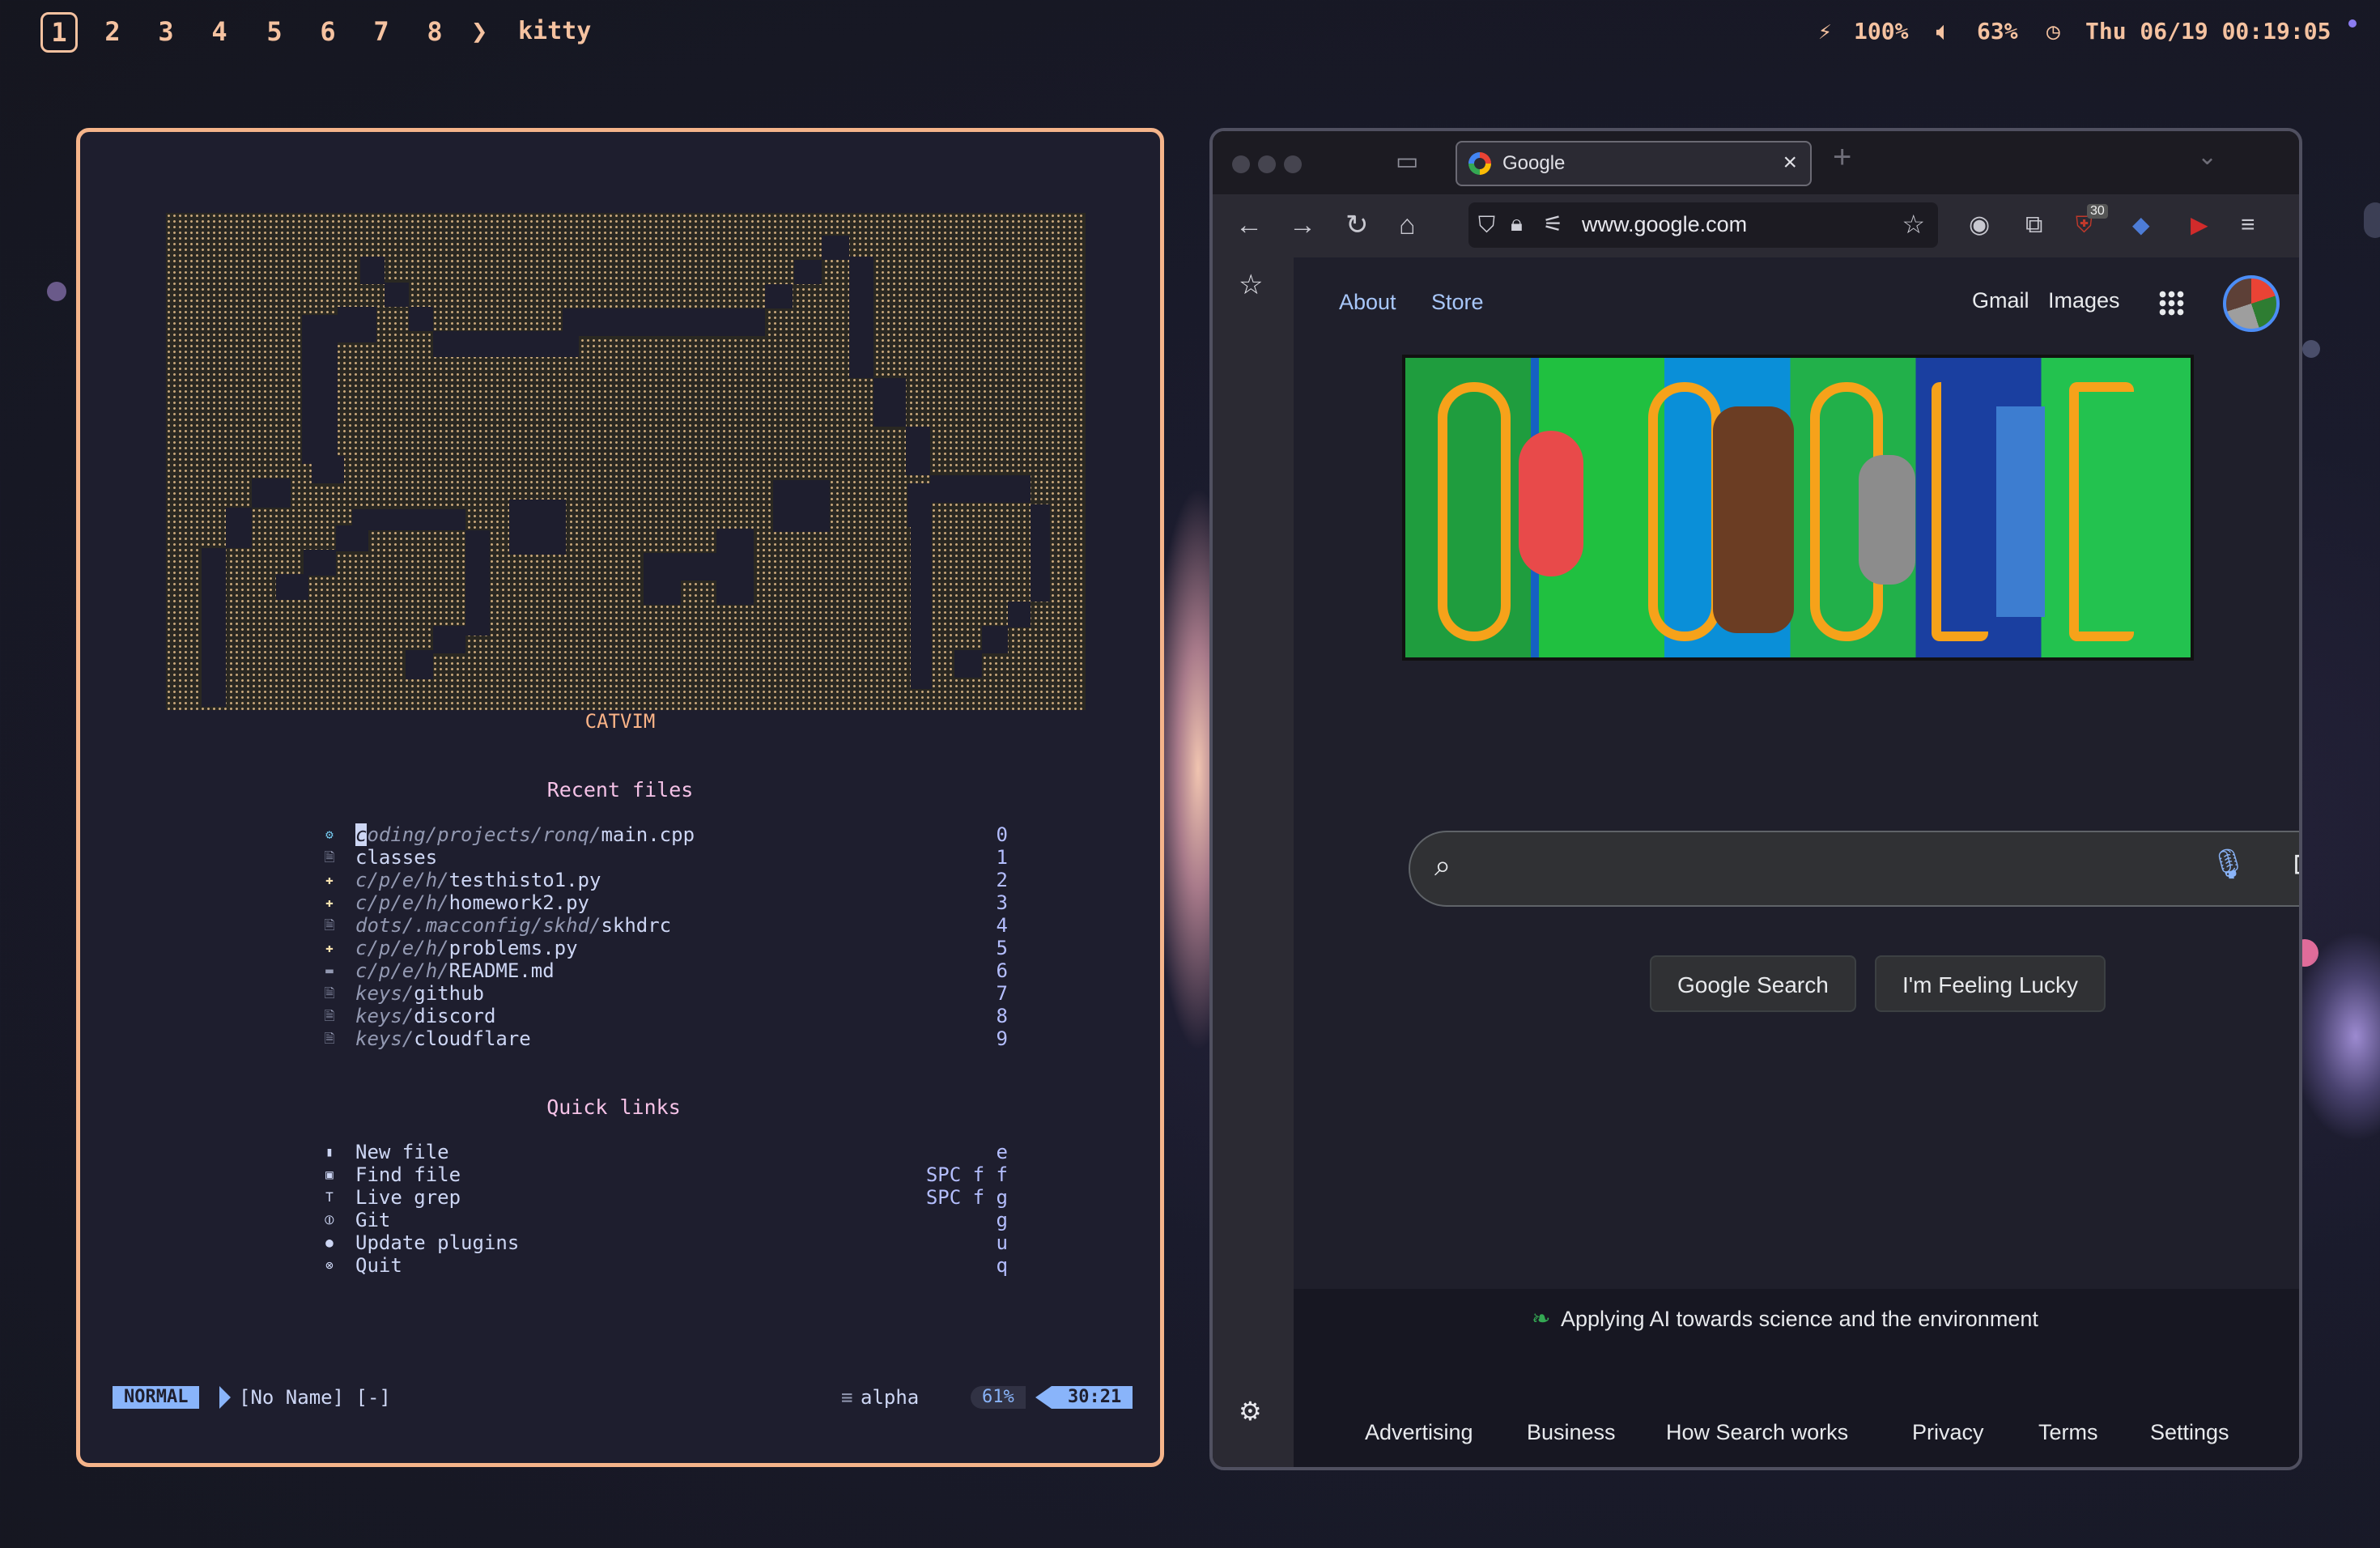 The image size is (2380, 1548). Describe the element at coordinates (2171, 303) in the screenshot. I see `google-apps-grid-icon` at that location.